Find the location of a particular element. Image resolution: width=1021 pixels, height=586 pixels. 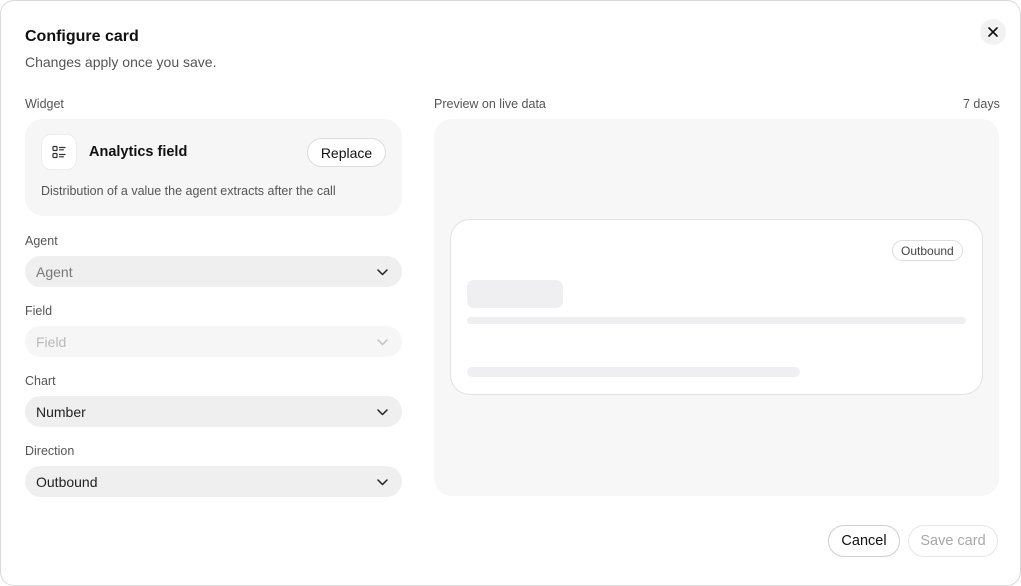

chart-select-value: Number is located at coordinates (61, 411).